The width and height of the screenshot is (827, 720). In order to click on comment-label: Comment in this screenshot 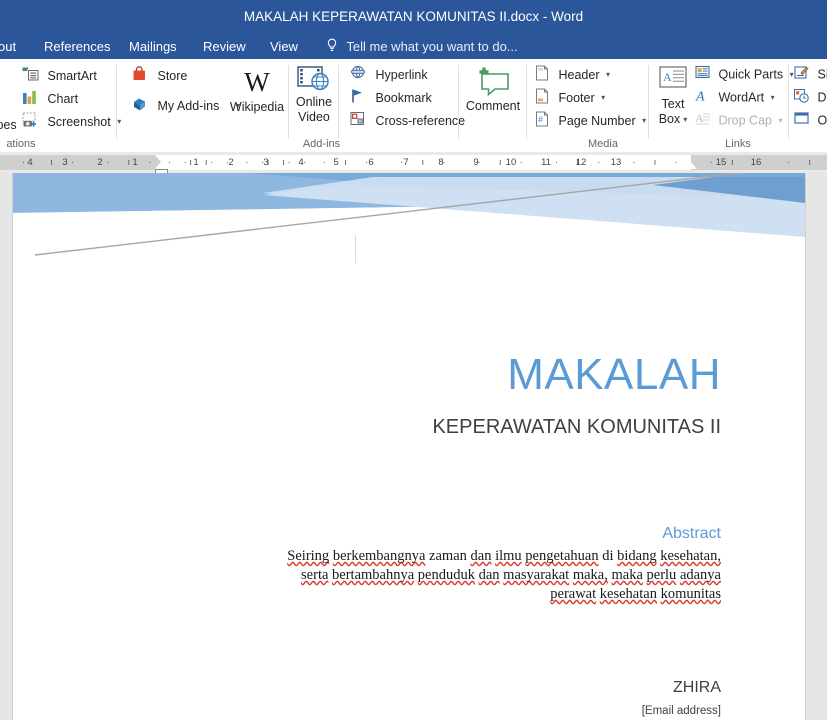, I will do `click(493, 106)`.